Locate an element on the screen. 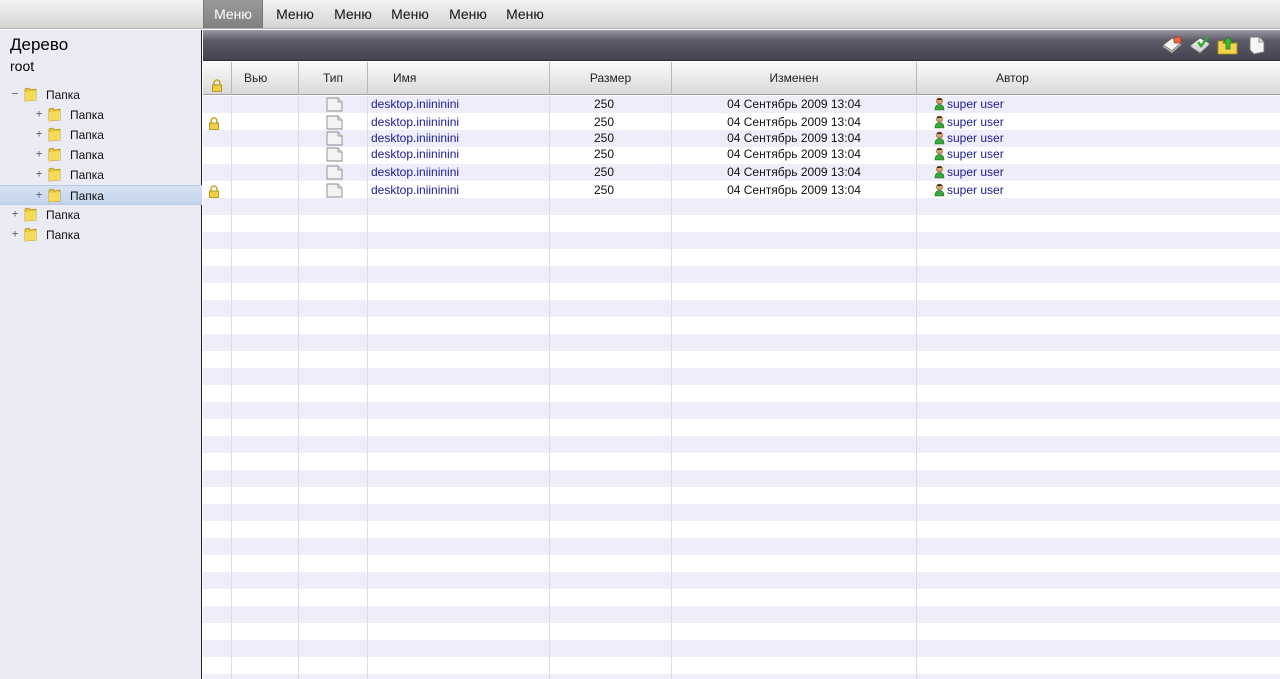  document-icon is located at coordinates (1256, 45).